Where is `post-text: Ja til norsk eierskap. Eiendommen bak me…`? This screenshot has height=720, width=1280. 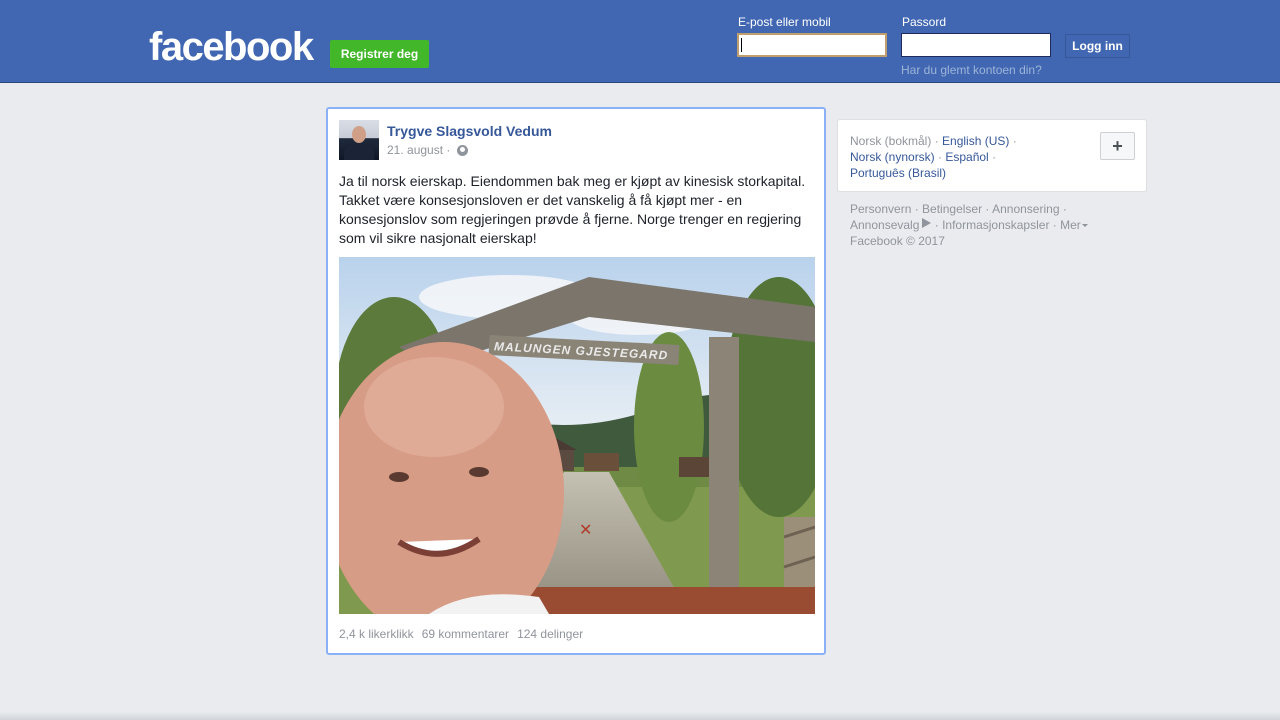
post-text: Ja til norsk eierskap. Eiendommen bak me… is located at coordinates (572, 209).